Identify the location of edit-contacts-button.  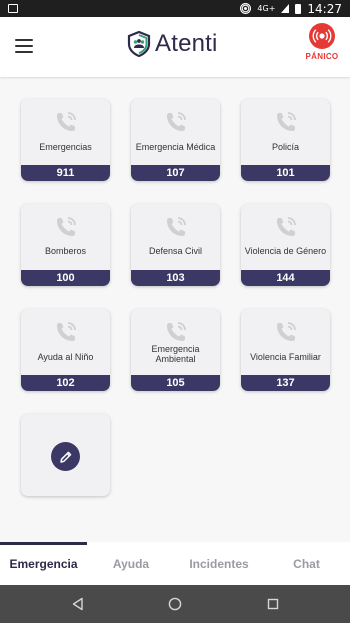
(65, 456).